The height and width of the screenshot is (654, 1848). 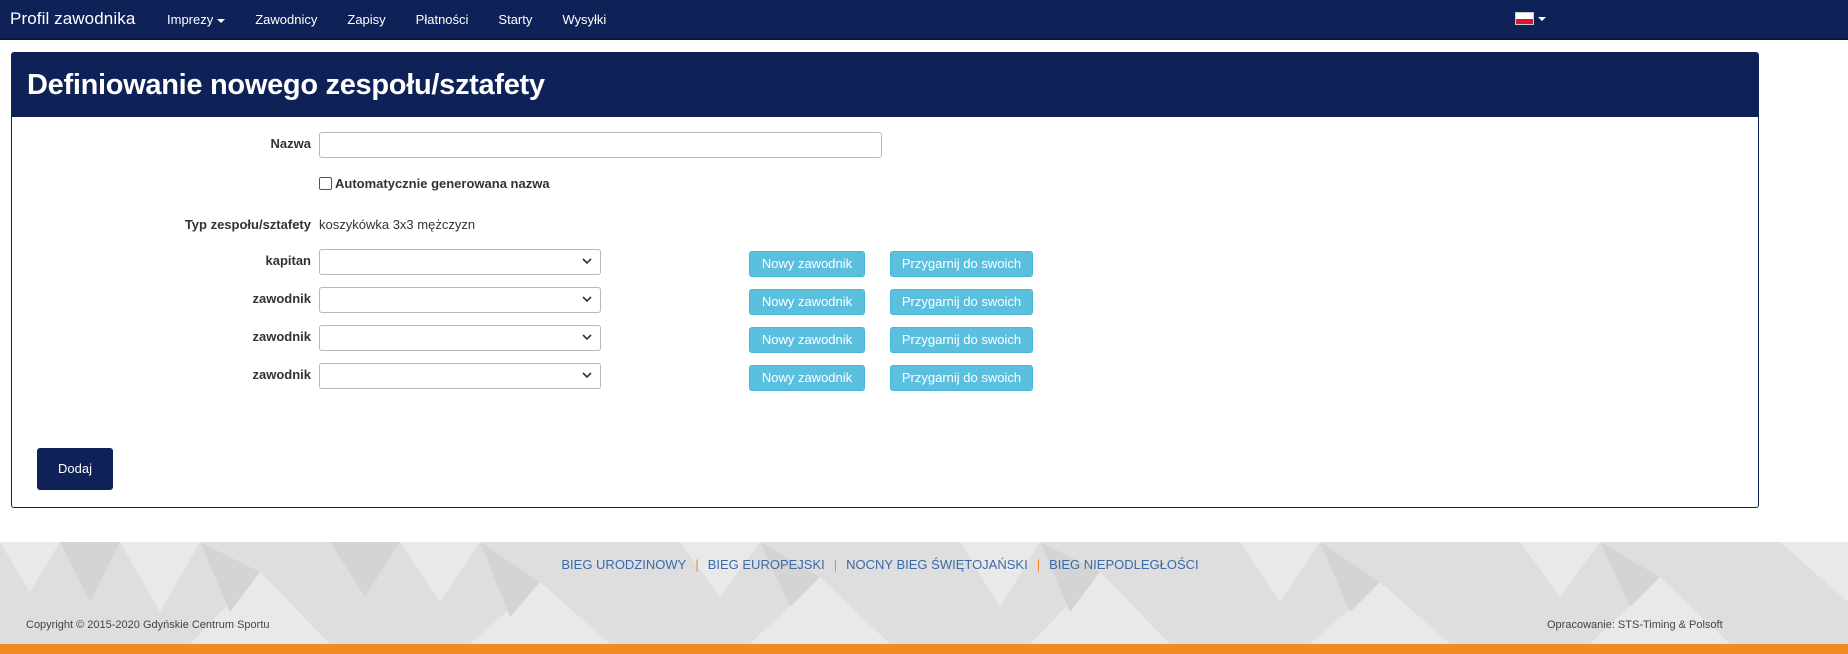 I want to click on auto-name-option: Automatycznie generowana nazwa, so click(x=434, y=183).